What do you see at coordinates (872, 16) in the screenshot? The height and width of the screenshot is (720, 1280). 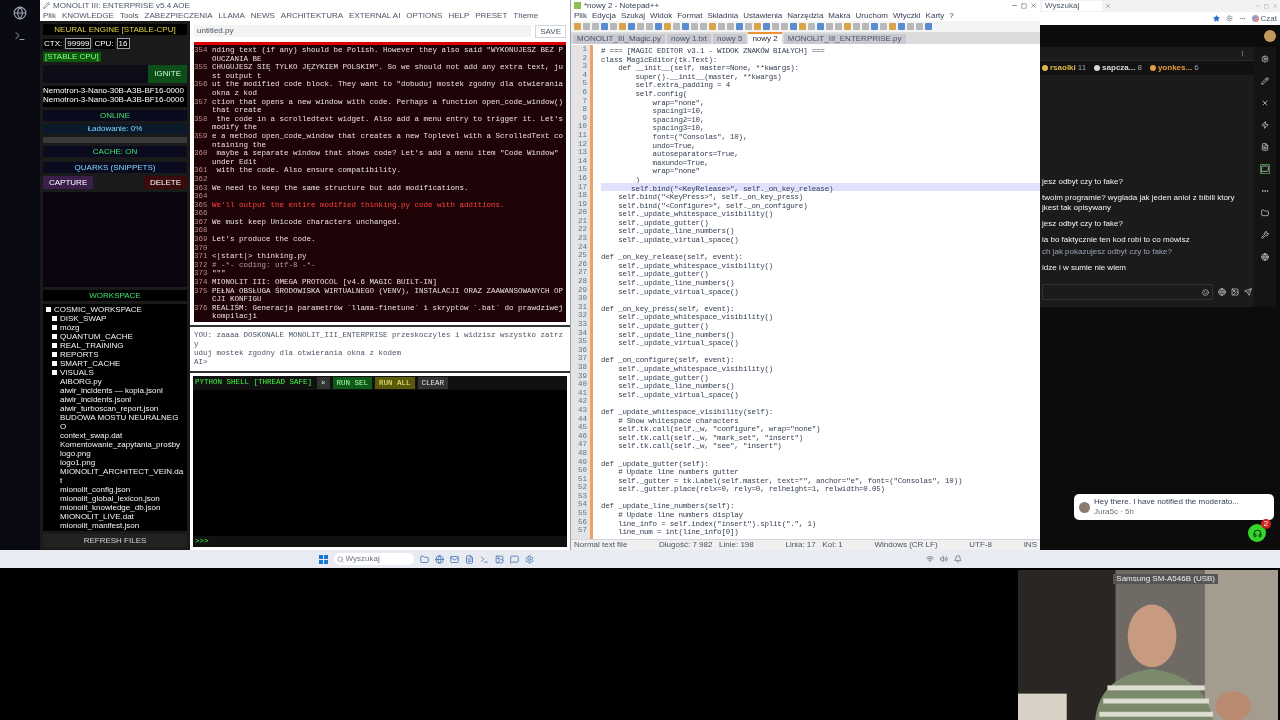 I see `menu-item: Uruchom` at bounding box center [872, 16].